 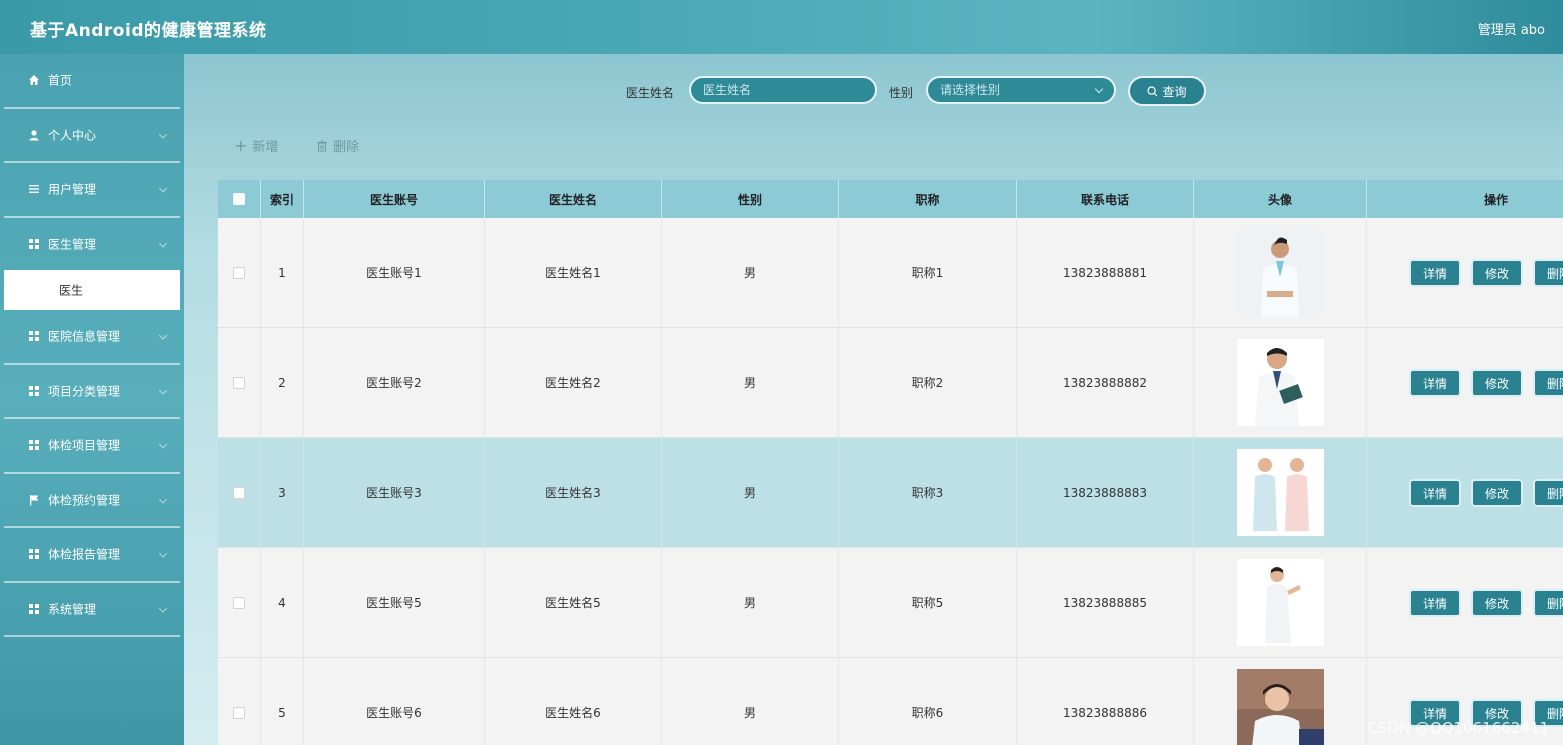 I want to click on doctor-avatar, so click(x=1280, y=492).